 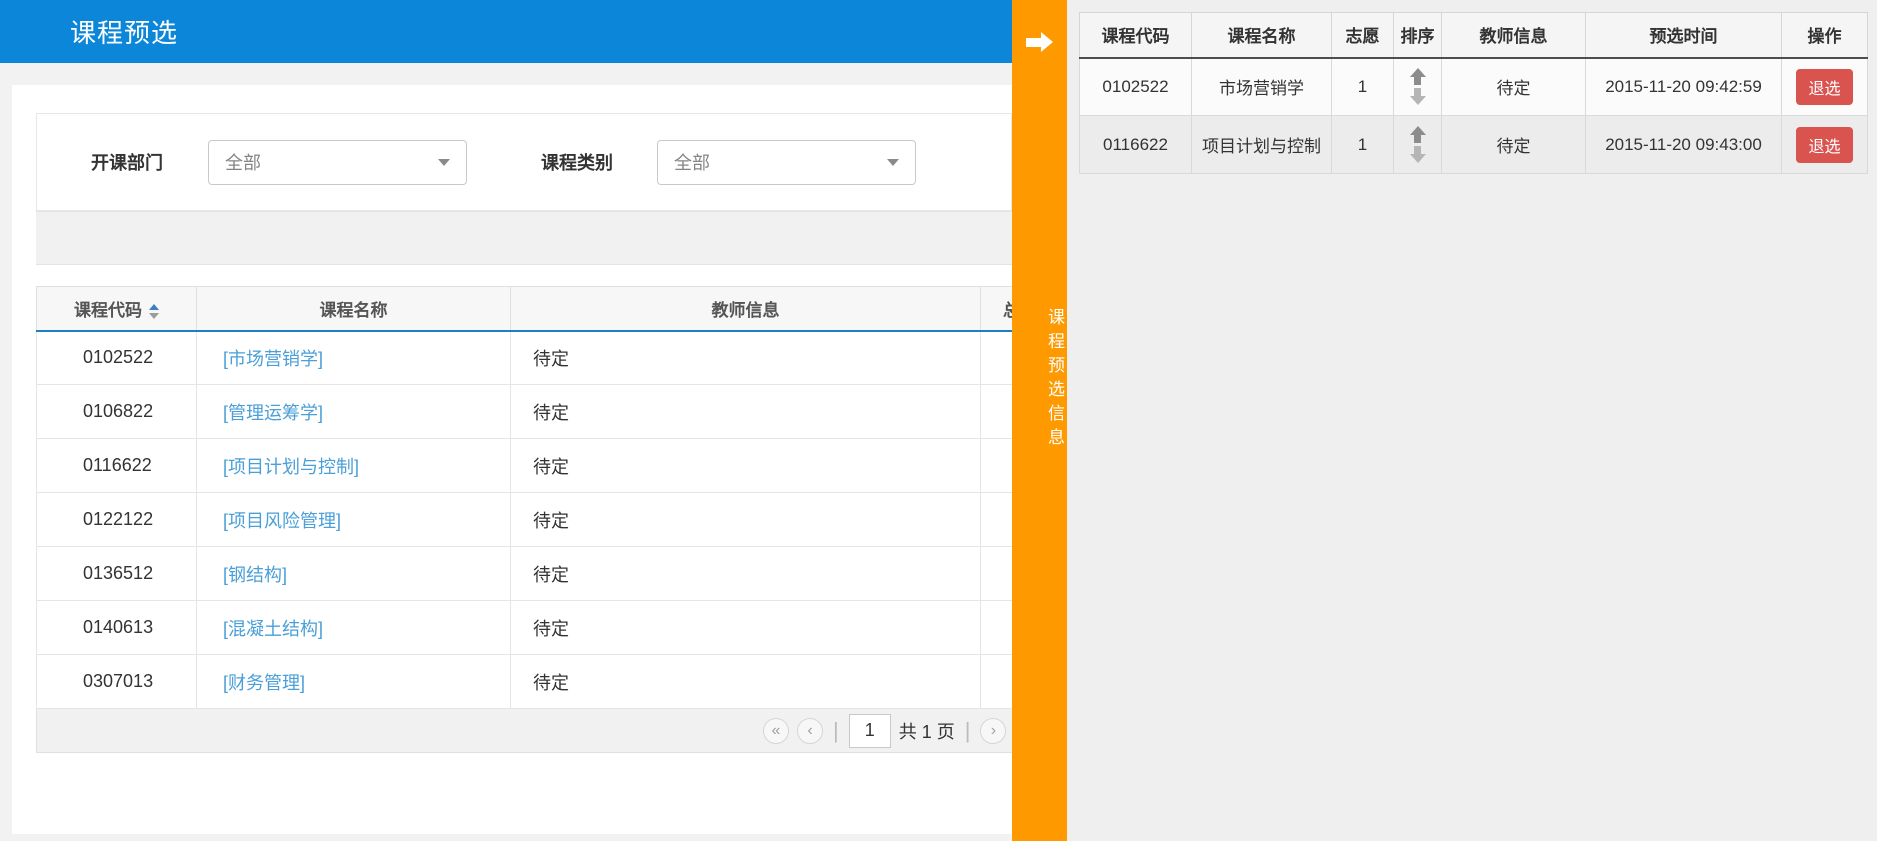 What do you see at coordinates (116, 519) in the screenshot?
I see `course-code: 0122122` at bounding box center [116, 519].